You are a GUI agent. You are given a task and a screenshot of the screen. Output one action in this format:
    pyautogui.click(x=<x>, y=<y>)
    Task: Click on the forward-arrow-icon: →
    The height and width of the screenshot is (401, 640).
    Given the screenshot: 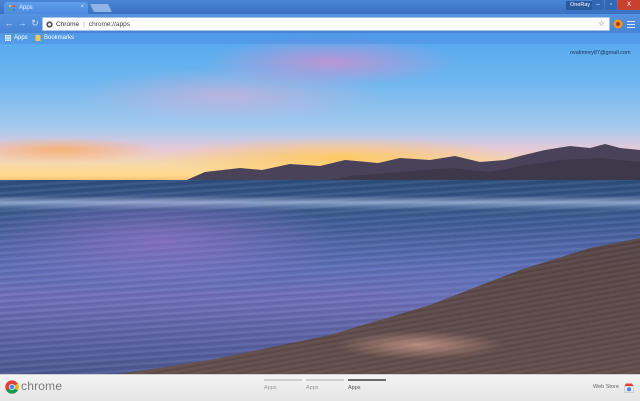 What is the action you would take?
    pyautogui.click(x=22, y=23)
    